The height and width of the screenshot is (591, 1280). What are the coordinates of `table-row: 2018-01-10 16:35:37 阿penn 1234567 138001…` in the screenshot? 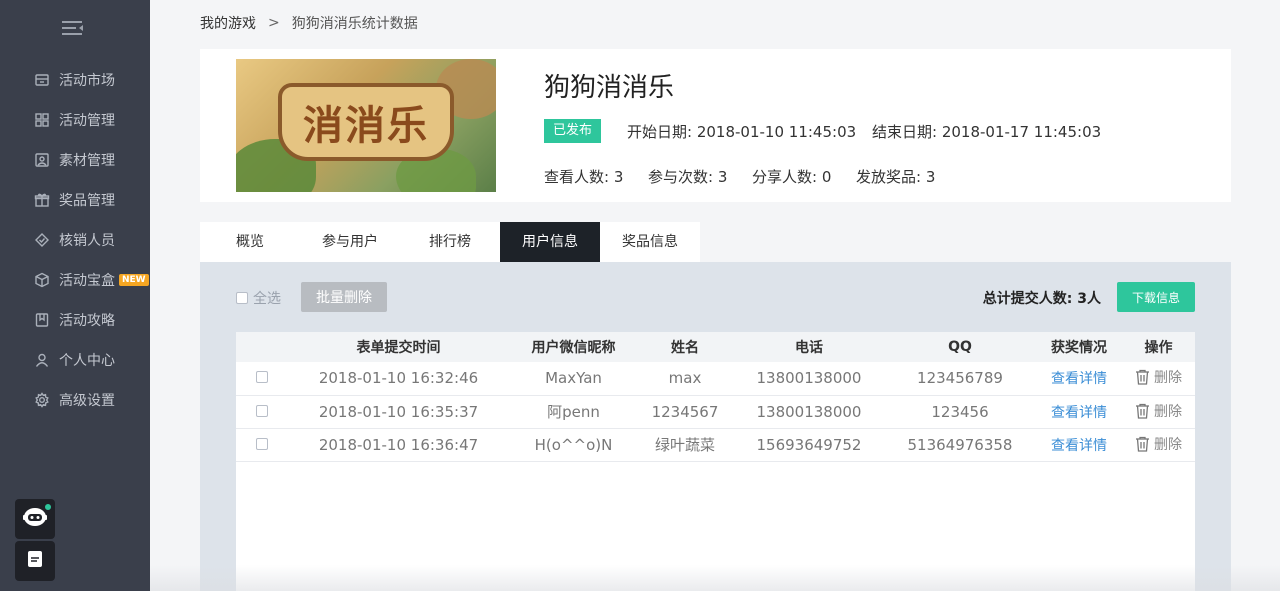 It's located at (715, 412).